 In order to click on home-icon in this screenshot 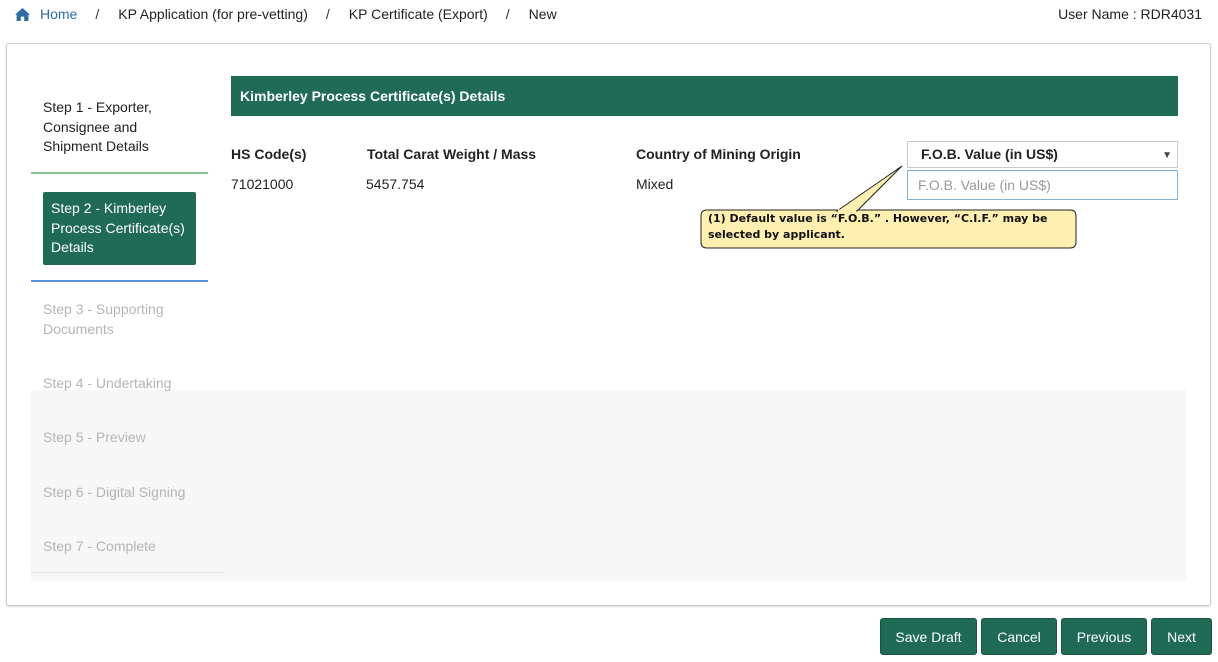, I will do `click(22, 14)`.